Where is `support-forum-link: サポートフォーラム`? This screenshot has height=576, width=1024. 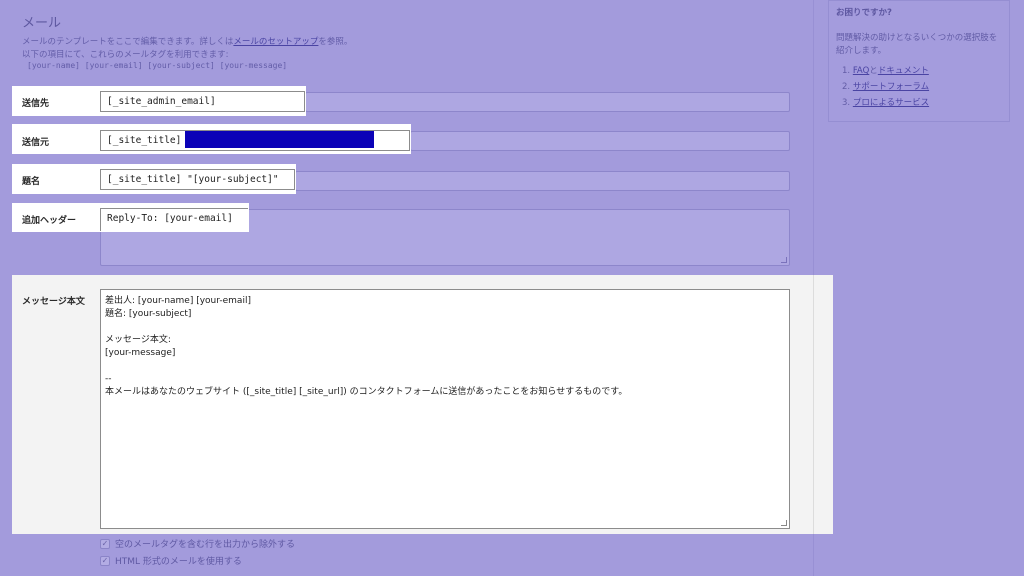
support-forum-link: サポートフォーラム is located at coordinates (891, 87).